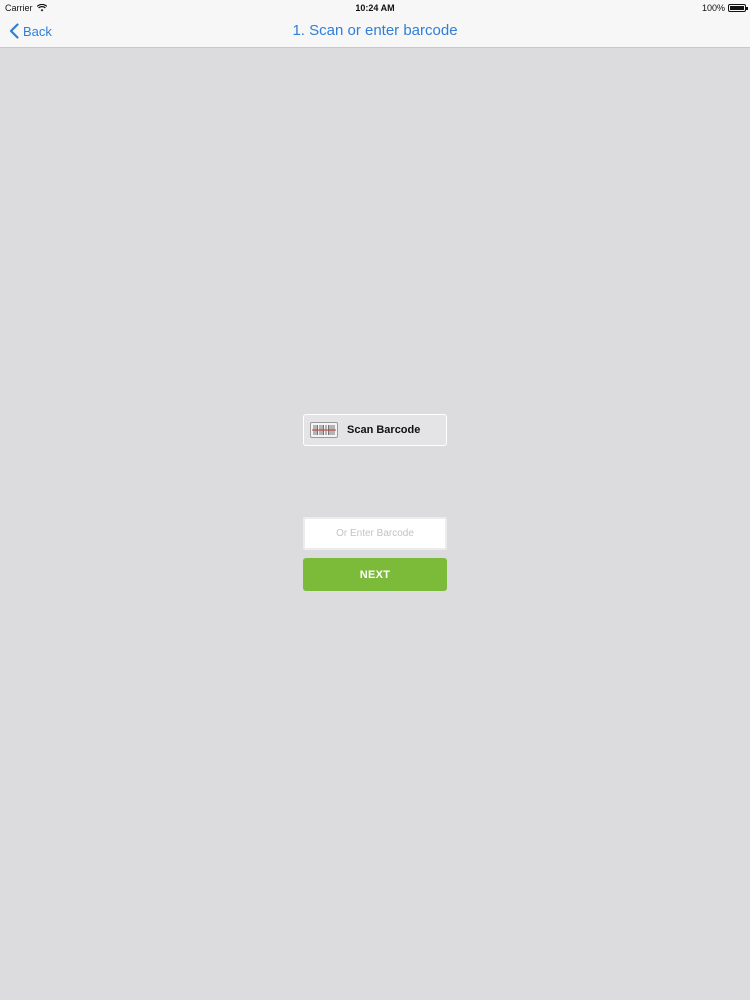  I want to click on page-title: 1. Scan or enter barcode, so click(375, 30).